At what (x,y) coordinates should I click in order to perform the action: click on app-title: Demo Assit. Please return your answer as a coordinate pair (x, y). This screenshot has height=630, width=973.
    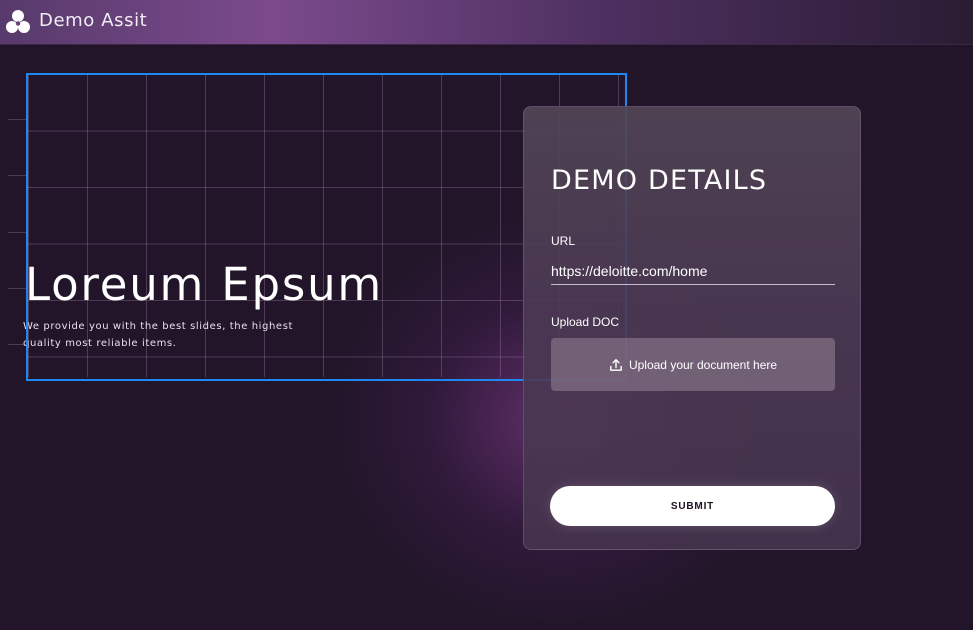
    Looking at the image, I should click on (93, 20).